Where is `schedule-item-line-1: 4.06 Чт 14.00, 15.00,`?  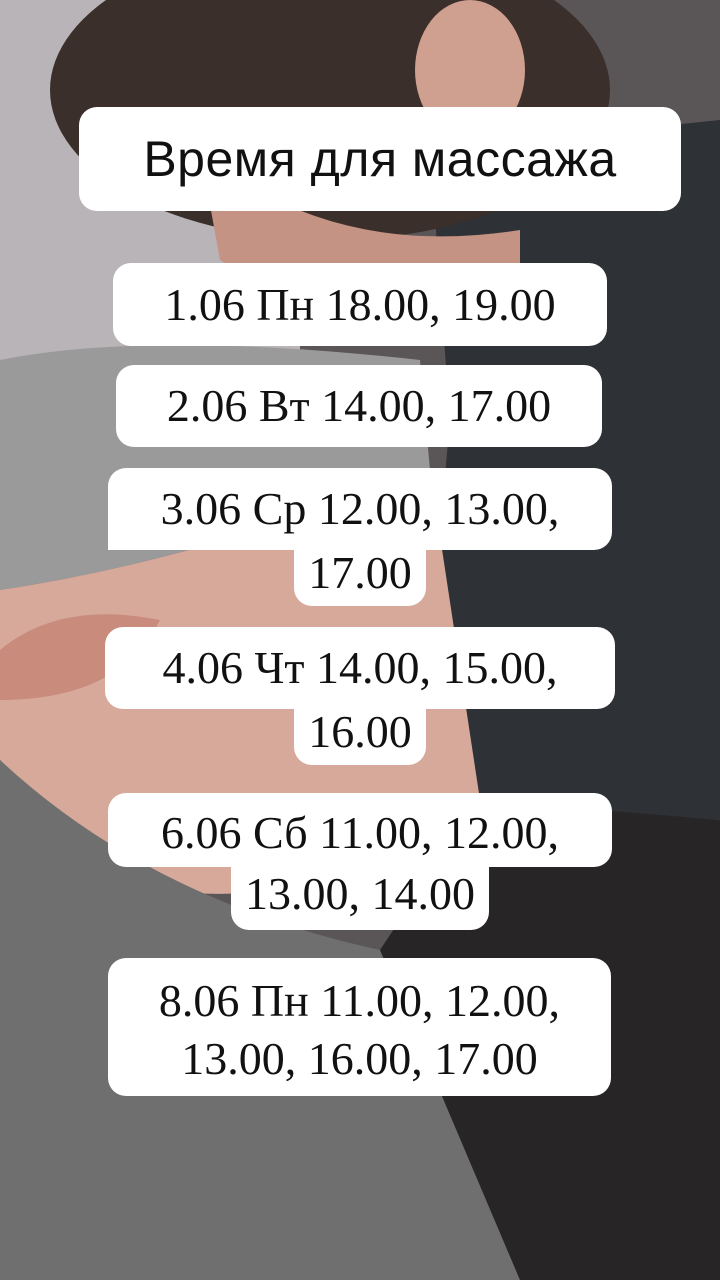
schedule-item-line-1: 4.06 Чт 14.00, 15.00, is located at coordinates (360, 668).